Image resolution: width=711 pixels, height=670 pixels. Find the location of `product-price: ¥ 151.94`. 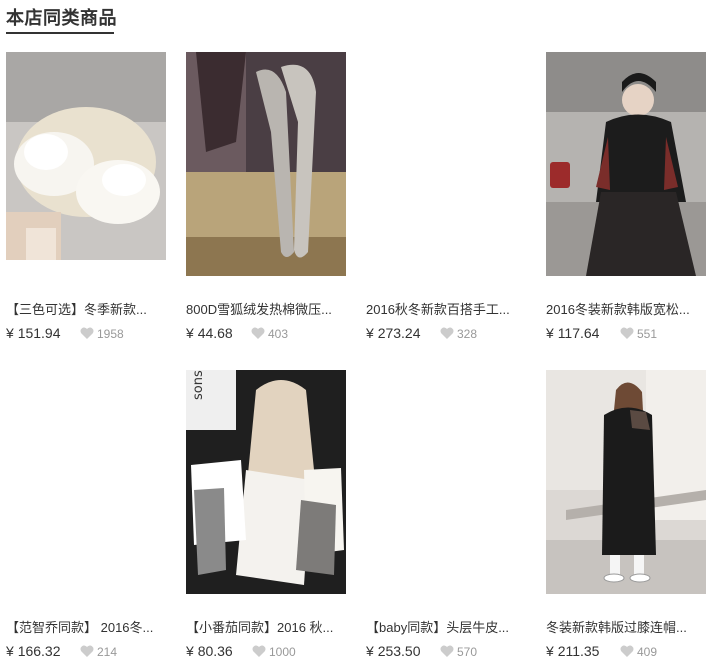

product-price: ¥ 151.94 is located at coordinates (33, 333).